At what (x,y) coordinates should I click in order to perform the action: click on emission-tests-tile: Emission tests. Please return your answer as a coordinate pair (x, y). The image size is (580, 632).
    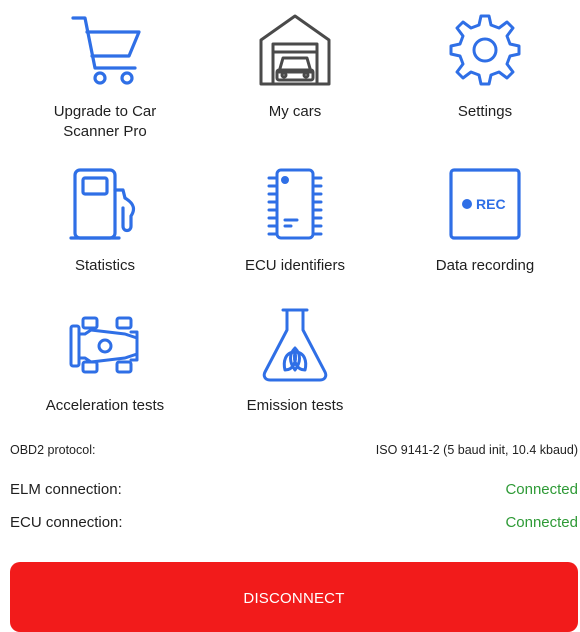
    Looking at the image, I should click on (295, 360).